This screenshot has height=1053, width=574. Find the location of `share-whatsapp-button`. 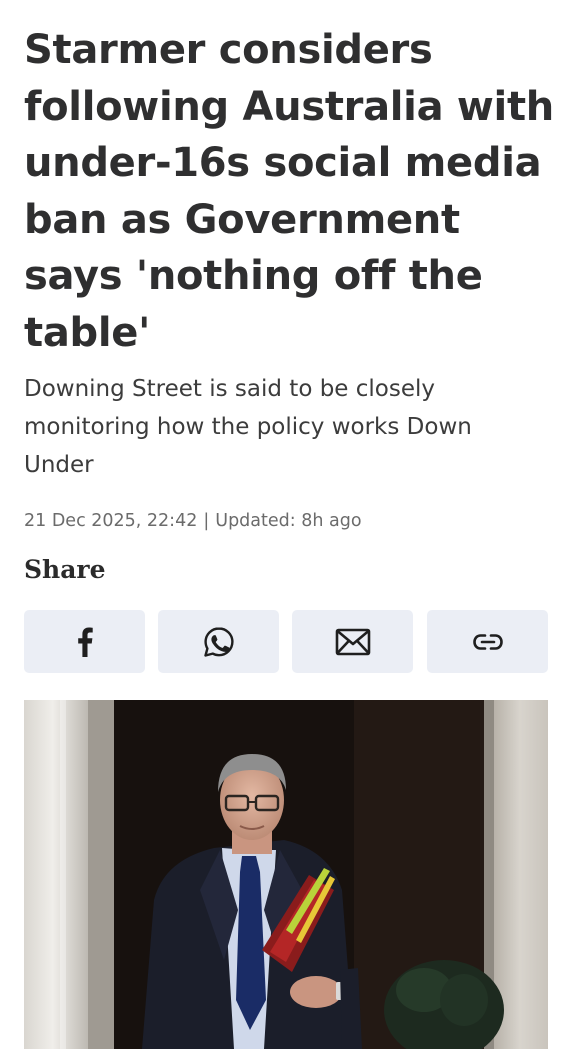

share-whatsapp-button is located at coordinates (218, 641).